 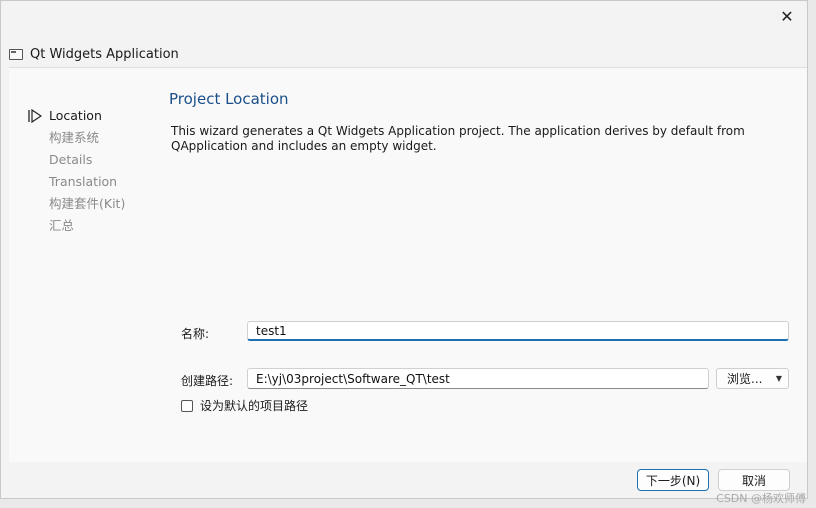 I want to click on browse-button: 浏览... ▼, so click(x=752, y=378).